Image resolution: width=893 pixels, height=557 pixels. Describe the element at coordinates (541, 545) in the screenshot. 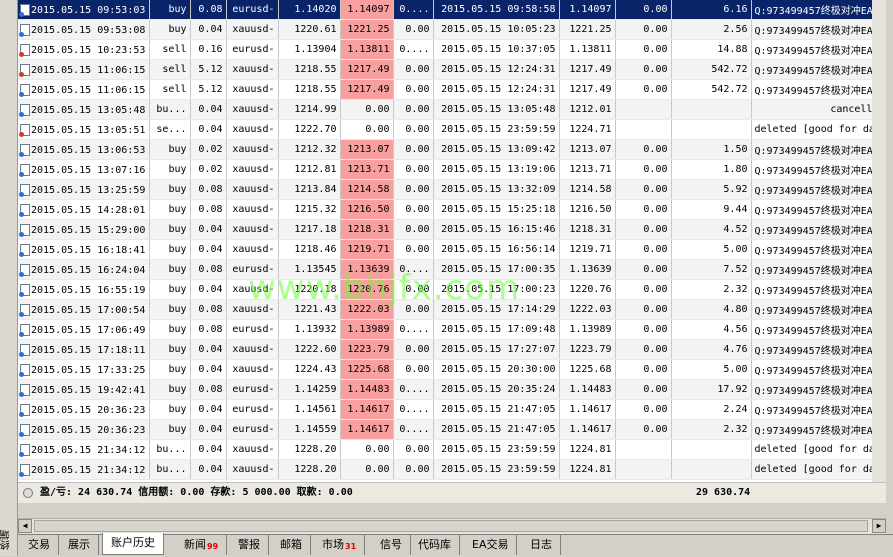

I see `tab-journal: 日志` at that location.